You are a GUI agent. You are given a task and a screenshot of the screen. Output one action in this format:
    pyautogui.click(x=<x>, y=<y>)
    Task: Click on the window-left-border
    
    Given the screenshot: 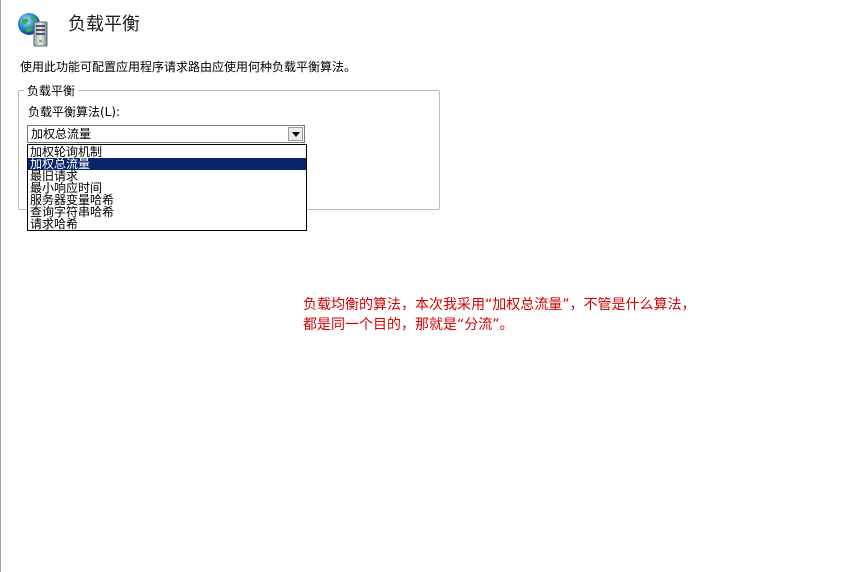 What is the action you would take?
    pyautogui.click(x=0, y=286)
    